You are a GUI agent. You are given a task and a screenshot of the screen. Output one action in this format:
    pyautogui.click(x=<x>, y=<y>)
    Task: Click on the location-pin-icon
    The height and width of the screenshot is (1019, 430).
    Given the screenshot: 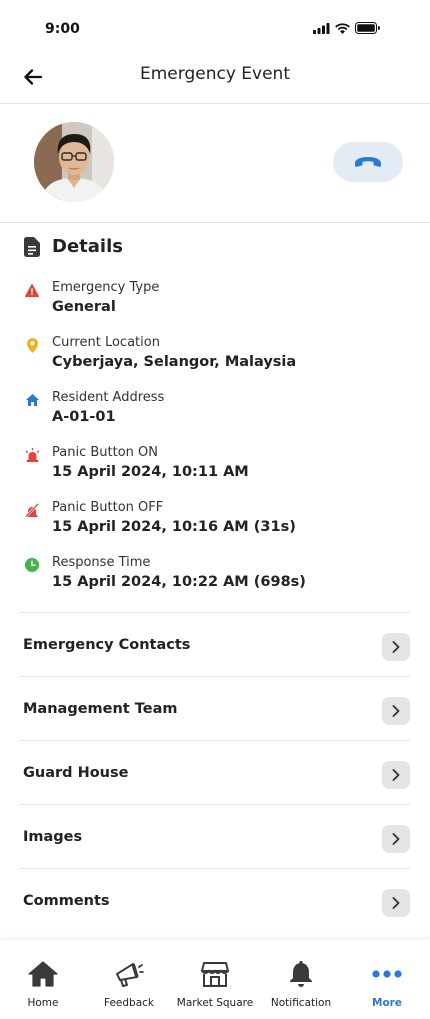 What is the action you would take?
    pyautogui.click(x=32, y=345)
    